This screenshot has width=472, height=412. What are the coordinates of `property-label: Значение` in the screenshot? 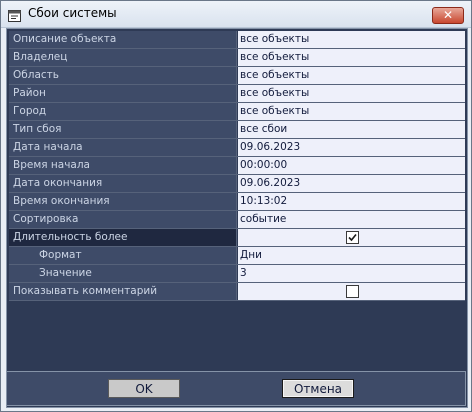 It's located at (123, 273).